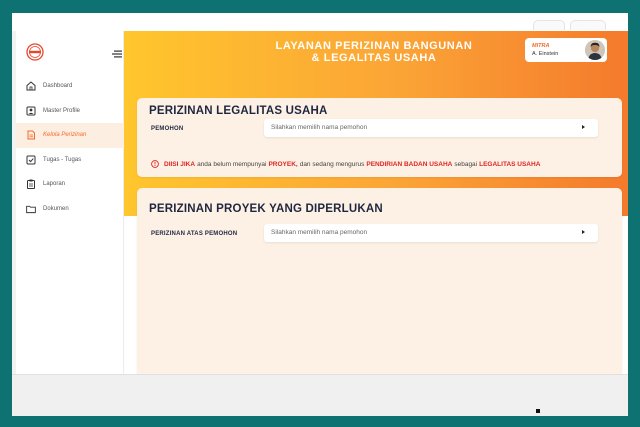  What do you see at coordinates (319, 232) in the screenshot?
I see `perizinan-pemohon-select-value: Silahkan memilih nama pemohon` at bounding box center [319, 232].